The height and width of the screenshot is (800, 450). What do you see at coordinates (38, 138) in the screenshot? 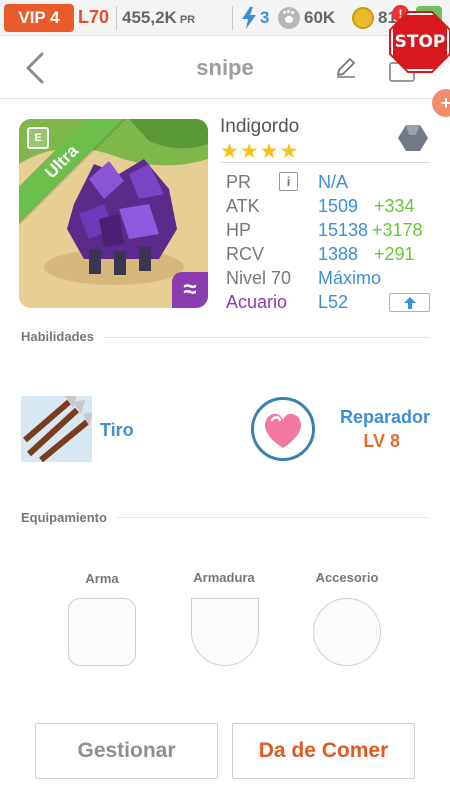
I see `element-tag-icon: E` at bounding box center [38, 138].